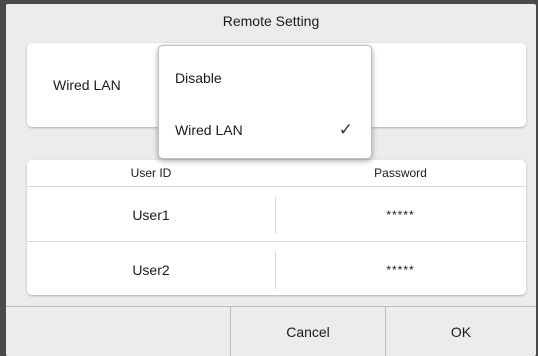 The image size is (538, 356). I want to click on check-icon: ✓, so click(345, 129).